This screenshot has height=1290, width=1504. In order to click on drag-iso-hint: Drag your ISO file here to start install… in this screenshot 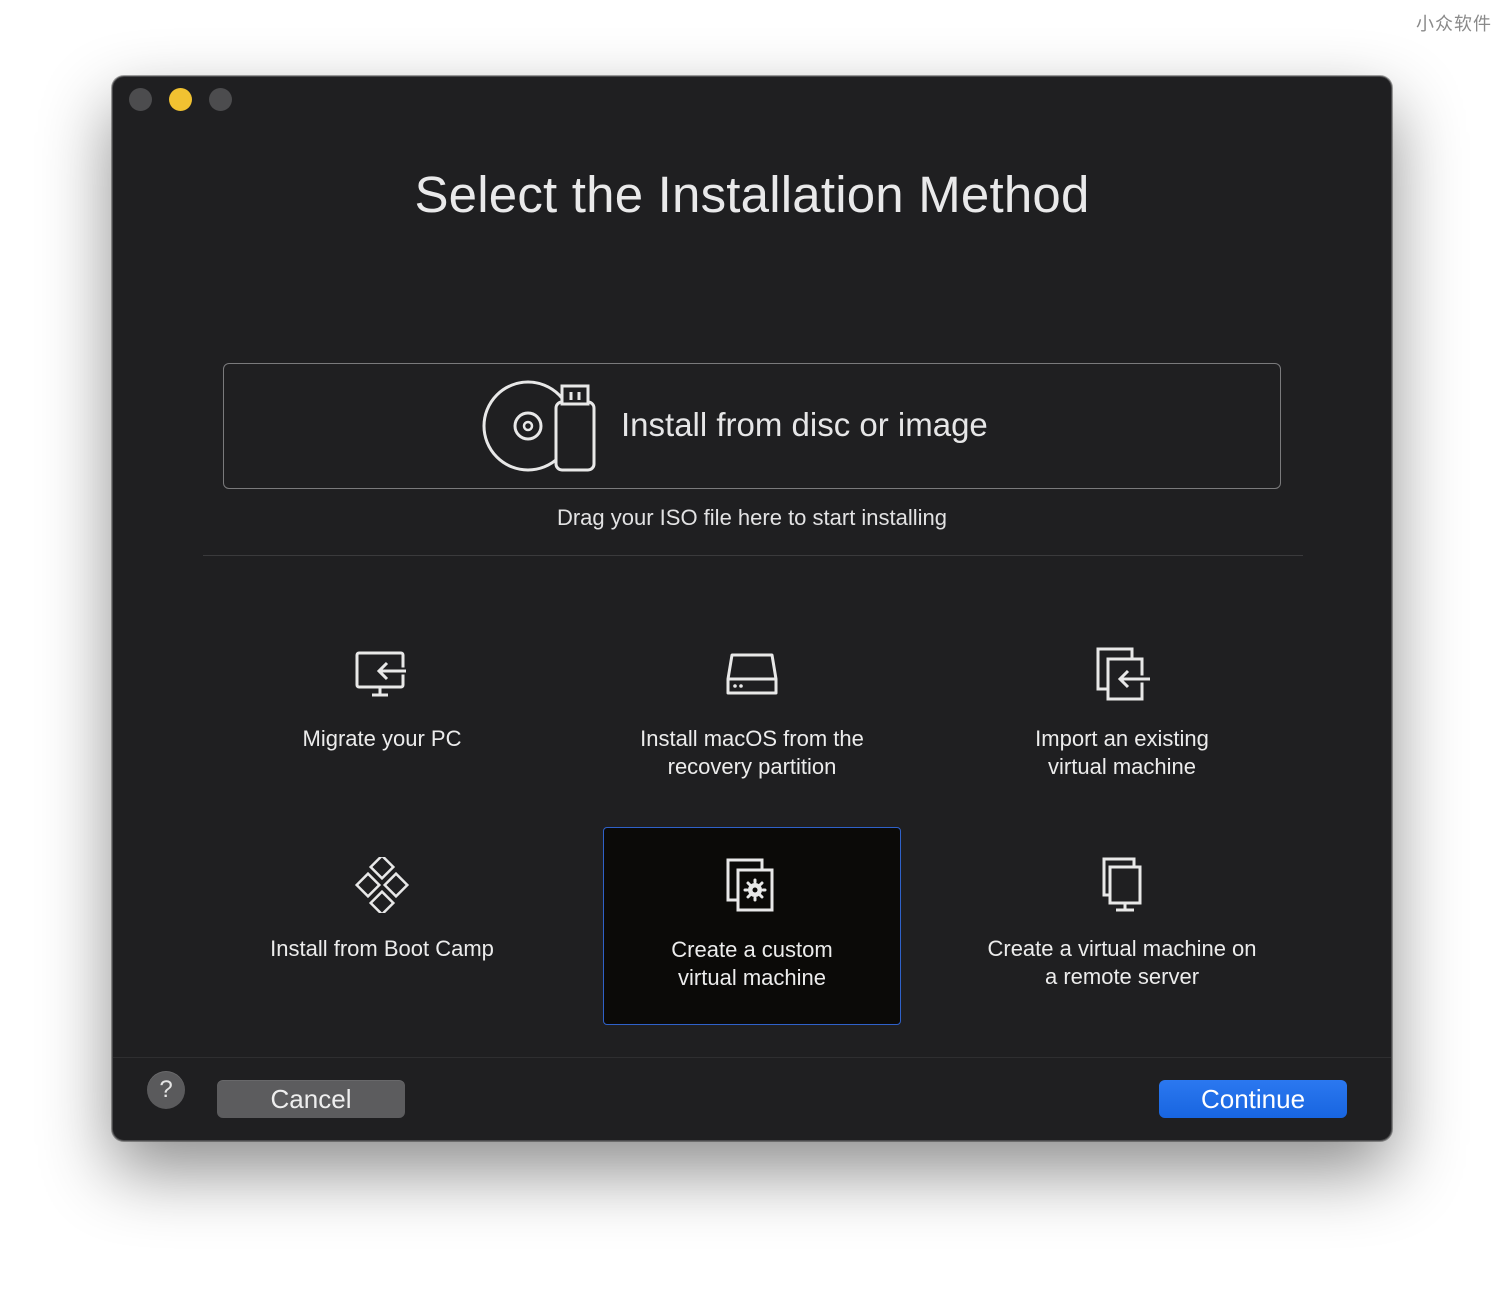, I will do `click(752, 517)`.